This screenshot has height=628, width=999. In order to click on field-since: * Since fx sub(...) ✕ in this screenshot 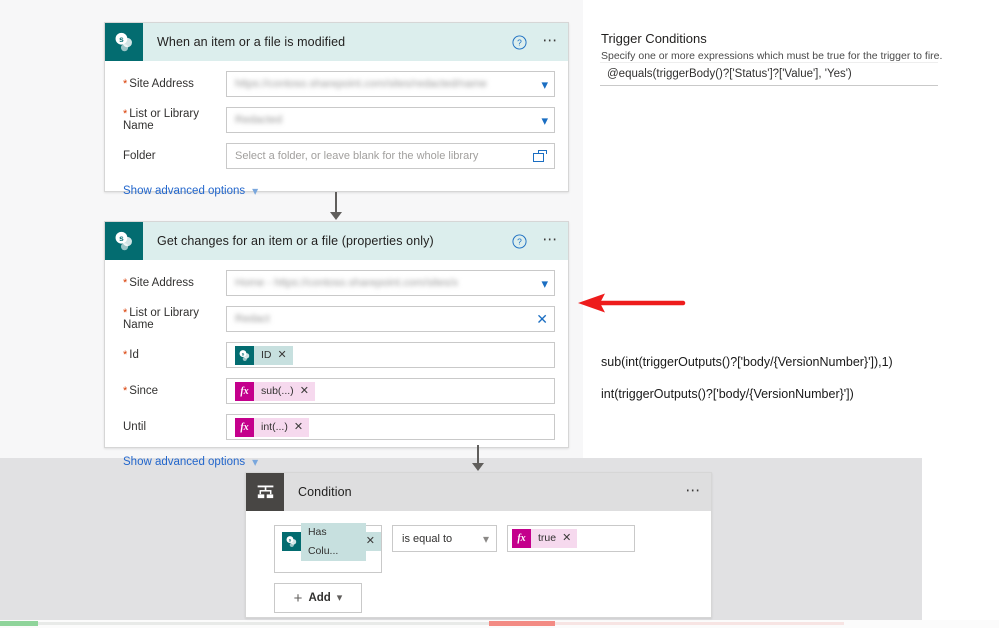, I will do `click(335, 391)`.